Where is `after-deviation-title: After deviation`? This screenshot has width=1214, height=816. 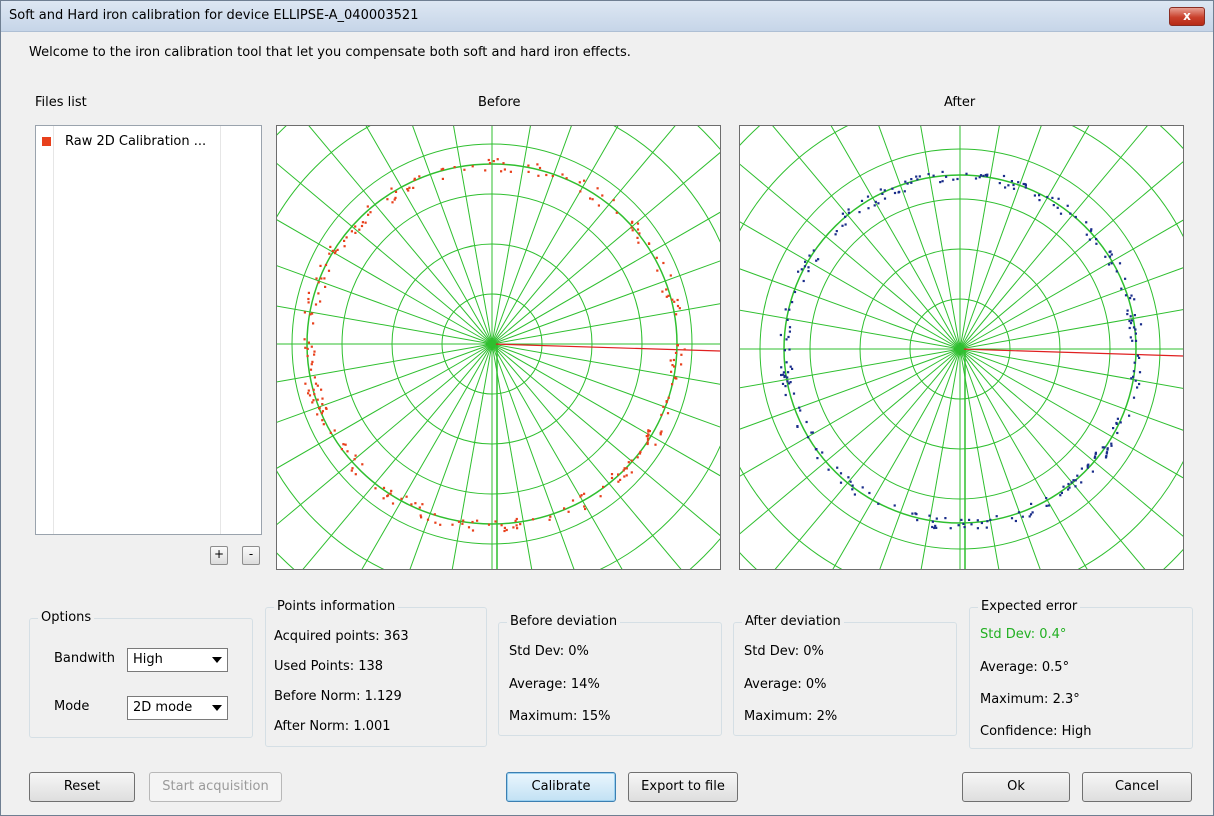 after-deviation-title: After deviation is located at coordinates (793, 621).